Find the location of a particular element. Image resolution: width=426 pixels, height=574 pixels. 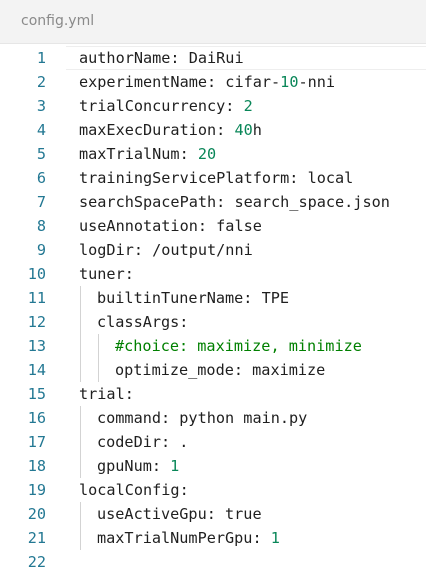

line-number: 20 is located at coordinates (36, 514).